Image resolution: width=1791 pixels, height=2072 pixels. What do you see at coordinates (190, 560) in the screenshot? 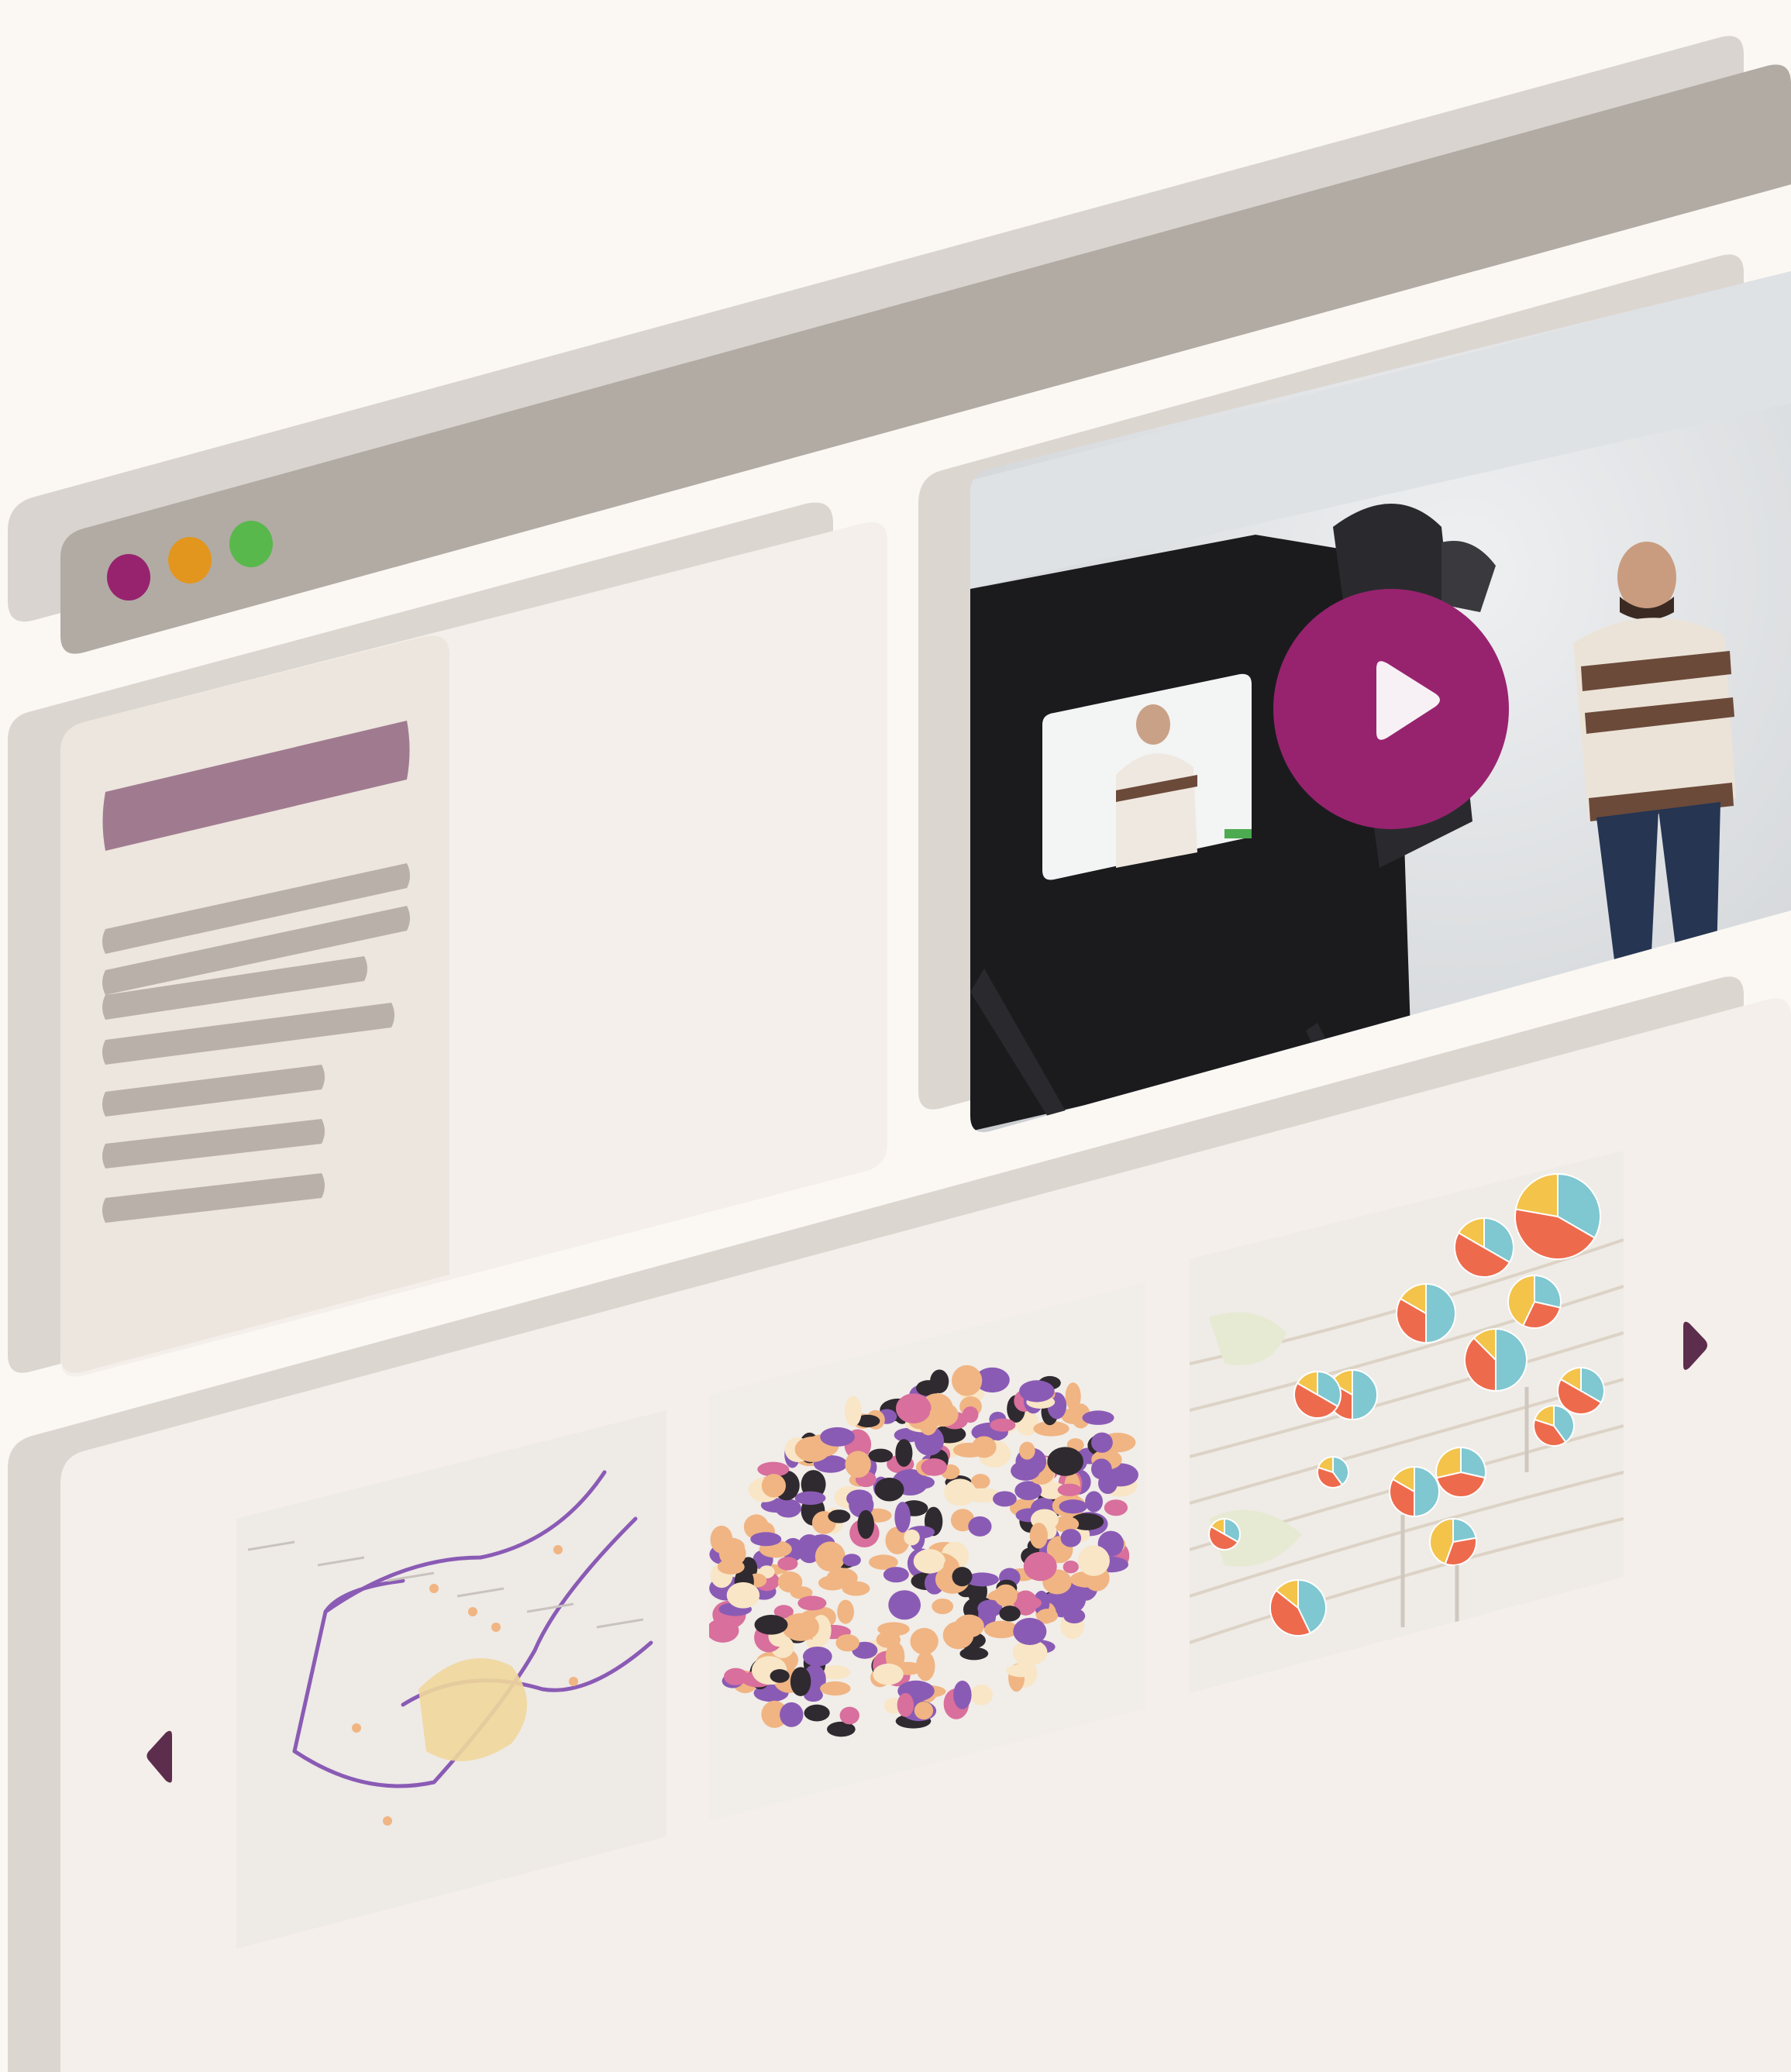
I see `window-minimize-icon` at bounding box center [190, 560].